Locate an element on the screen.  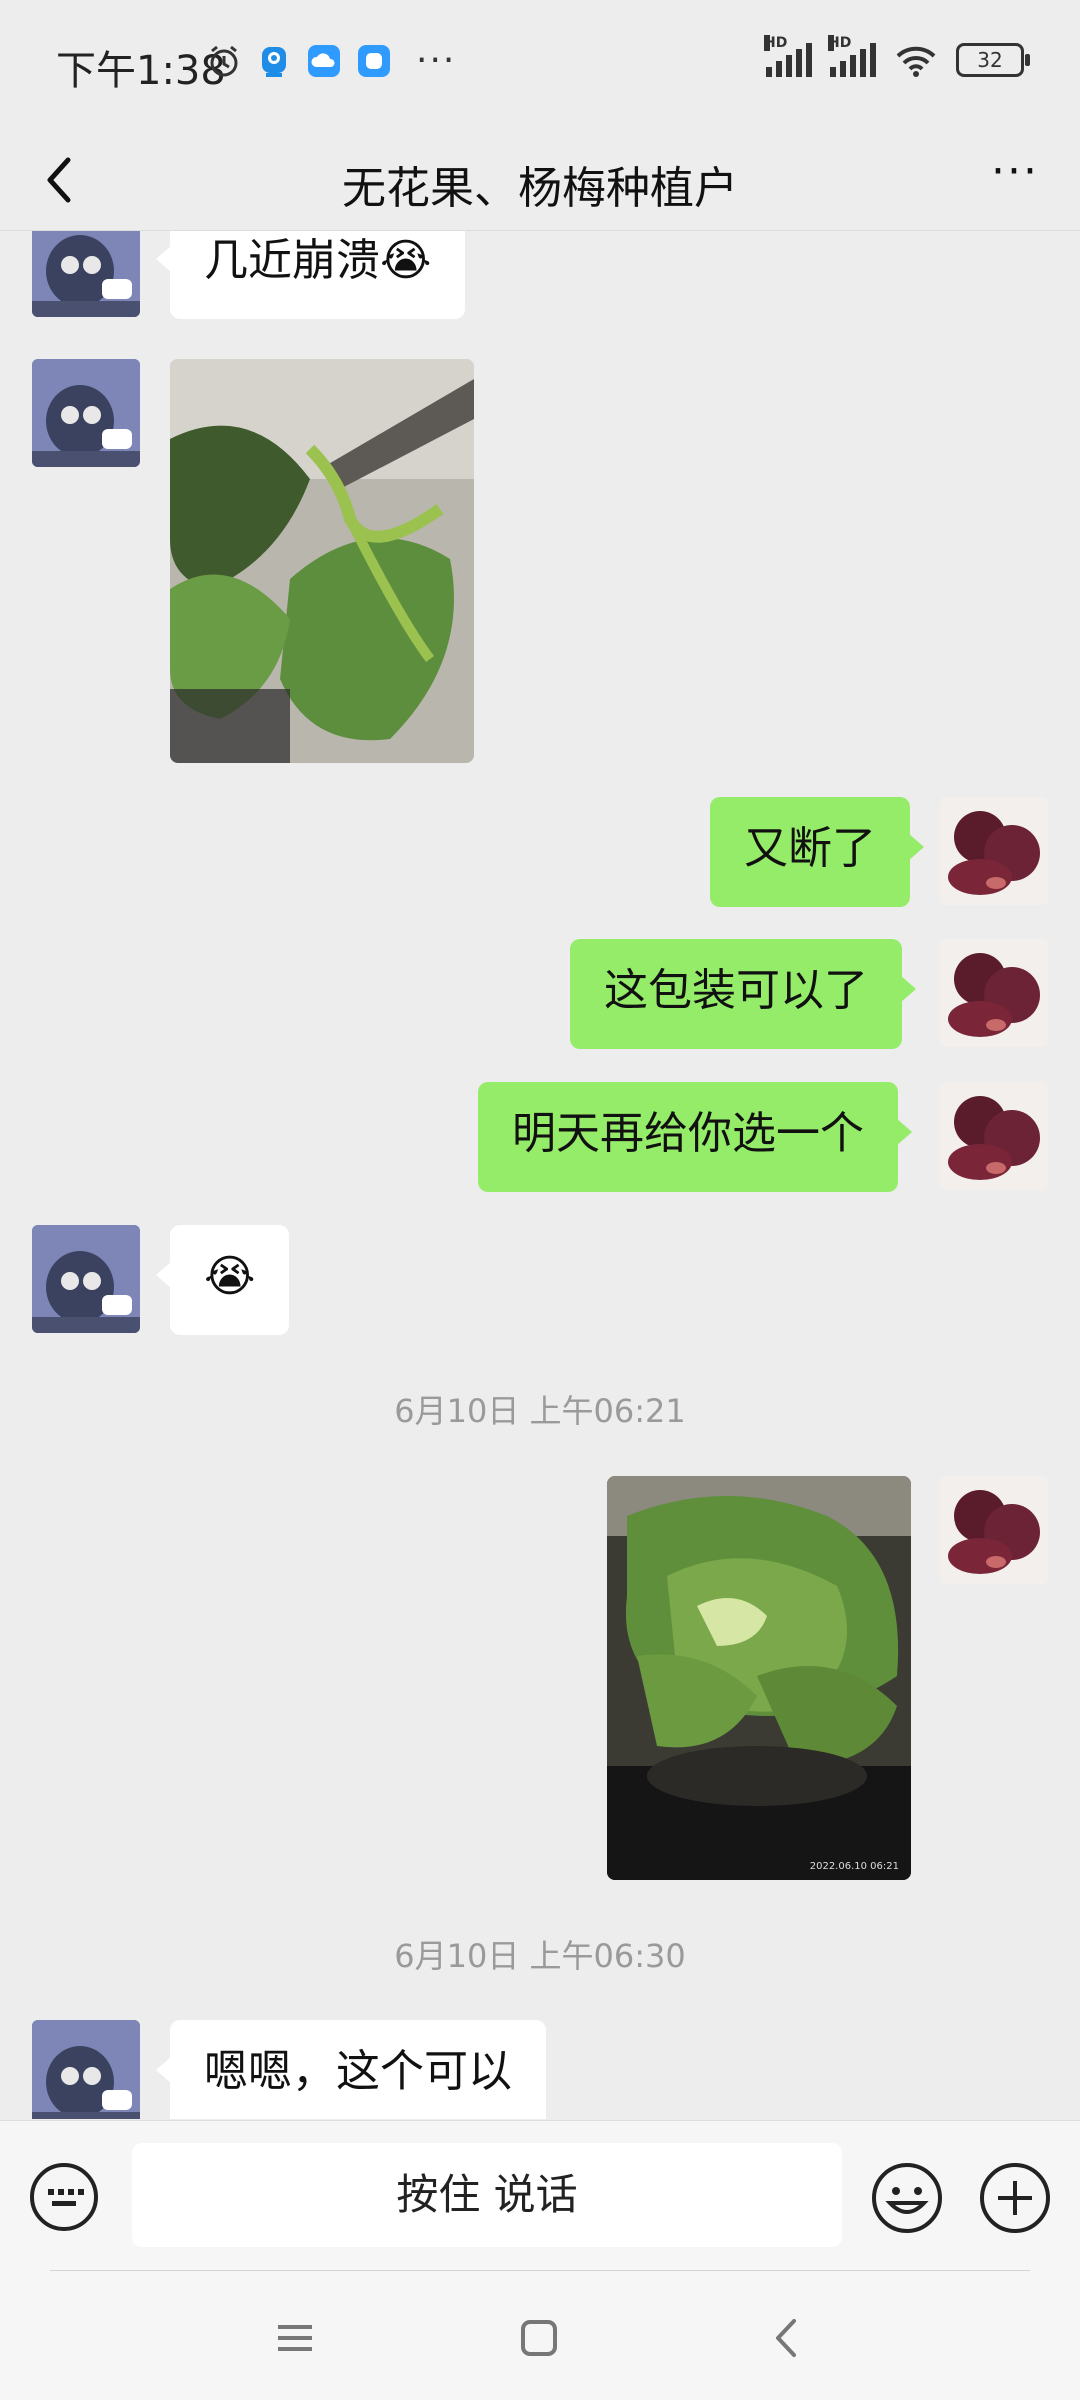
hold-to-talk-button: 按住 说话 is located at coordinates (487, 2195).